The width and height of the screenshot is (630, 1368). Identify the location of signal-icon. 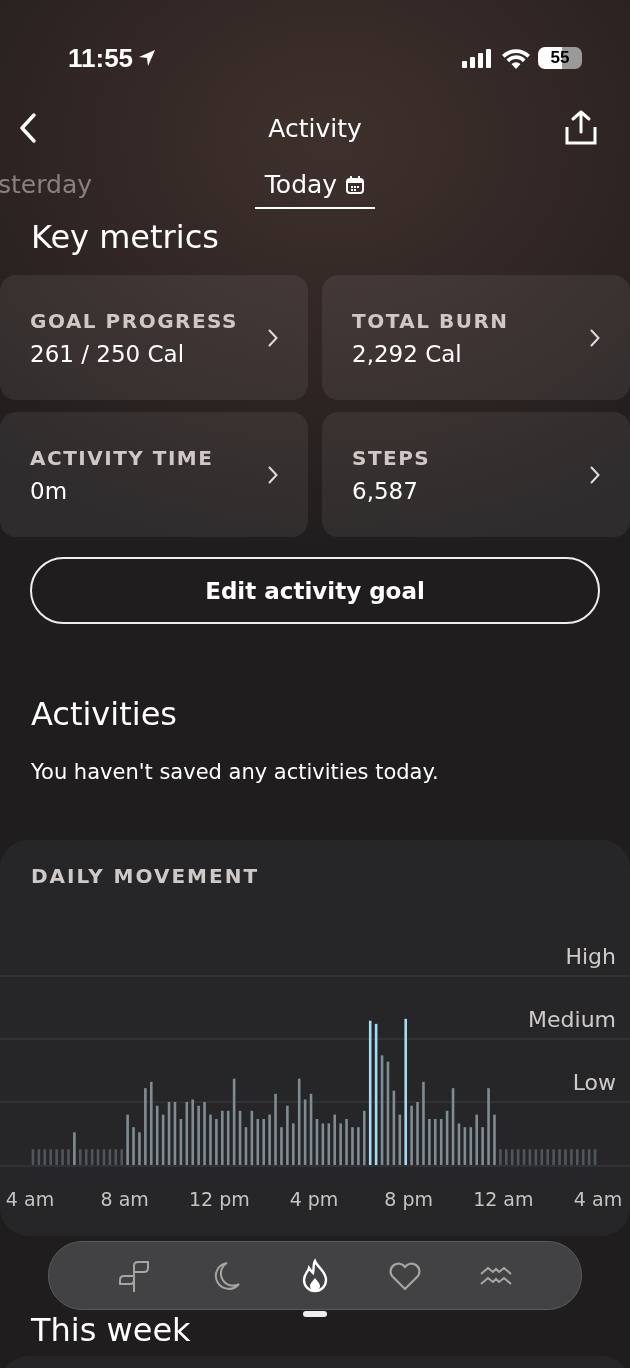
(478, 58).